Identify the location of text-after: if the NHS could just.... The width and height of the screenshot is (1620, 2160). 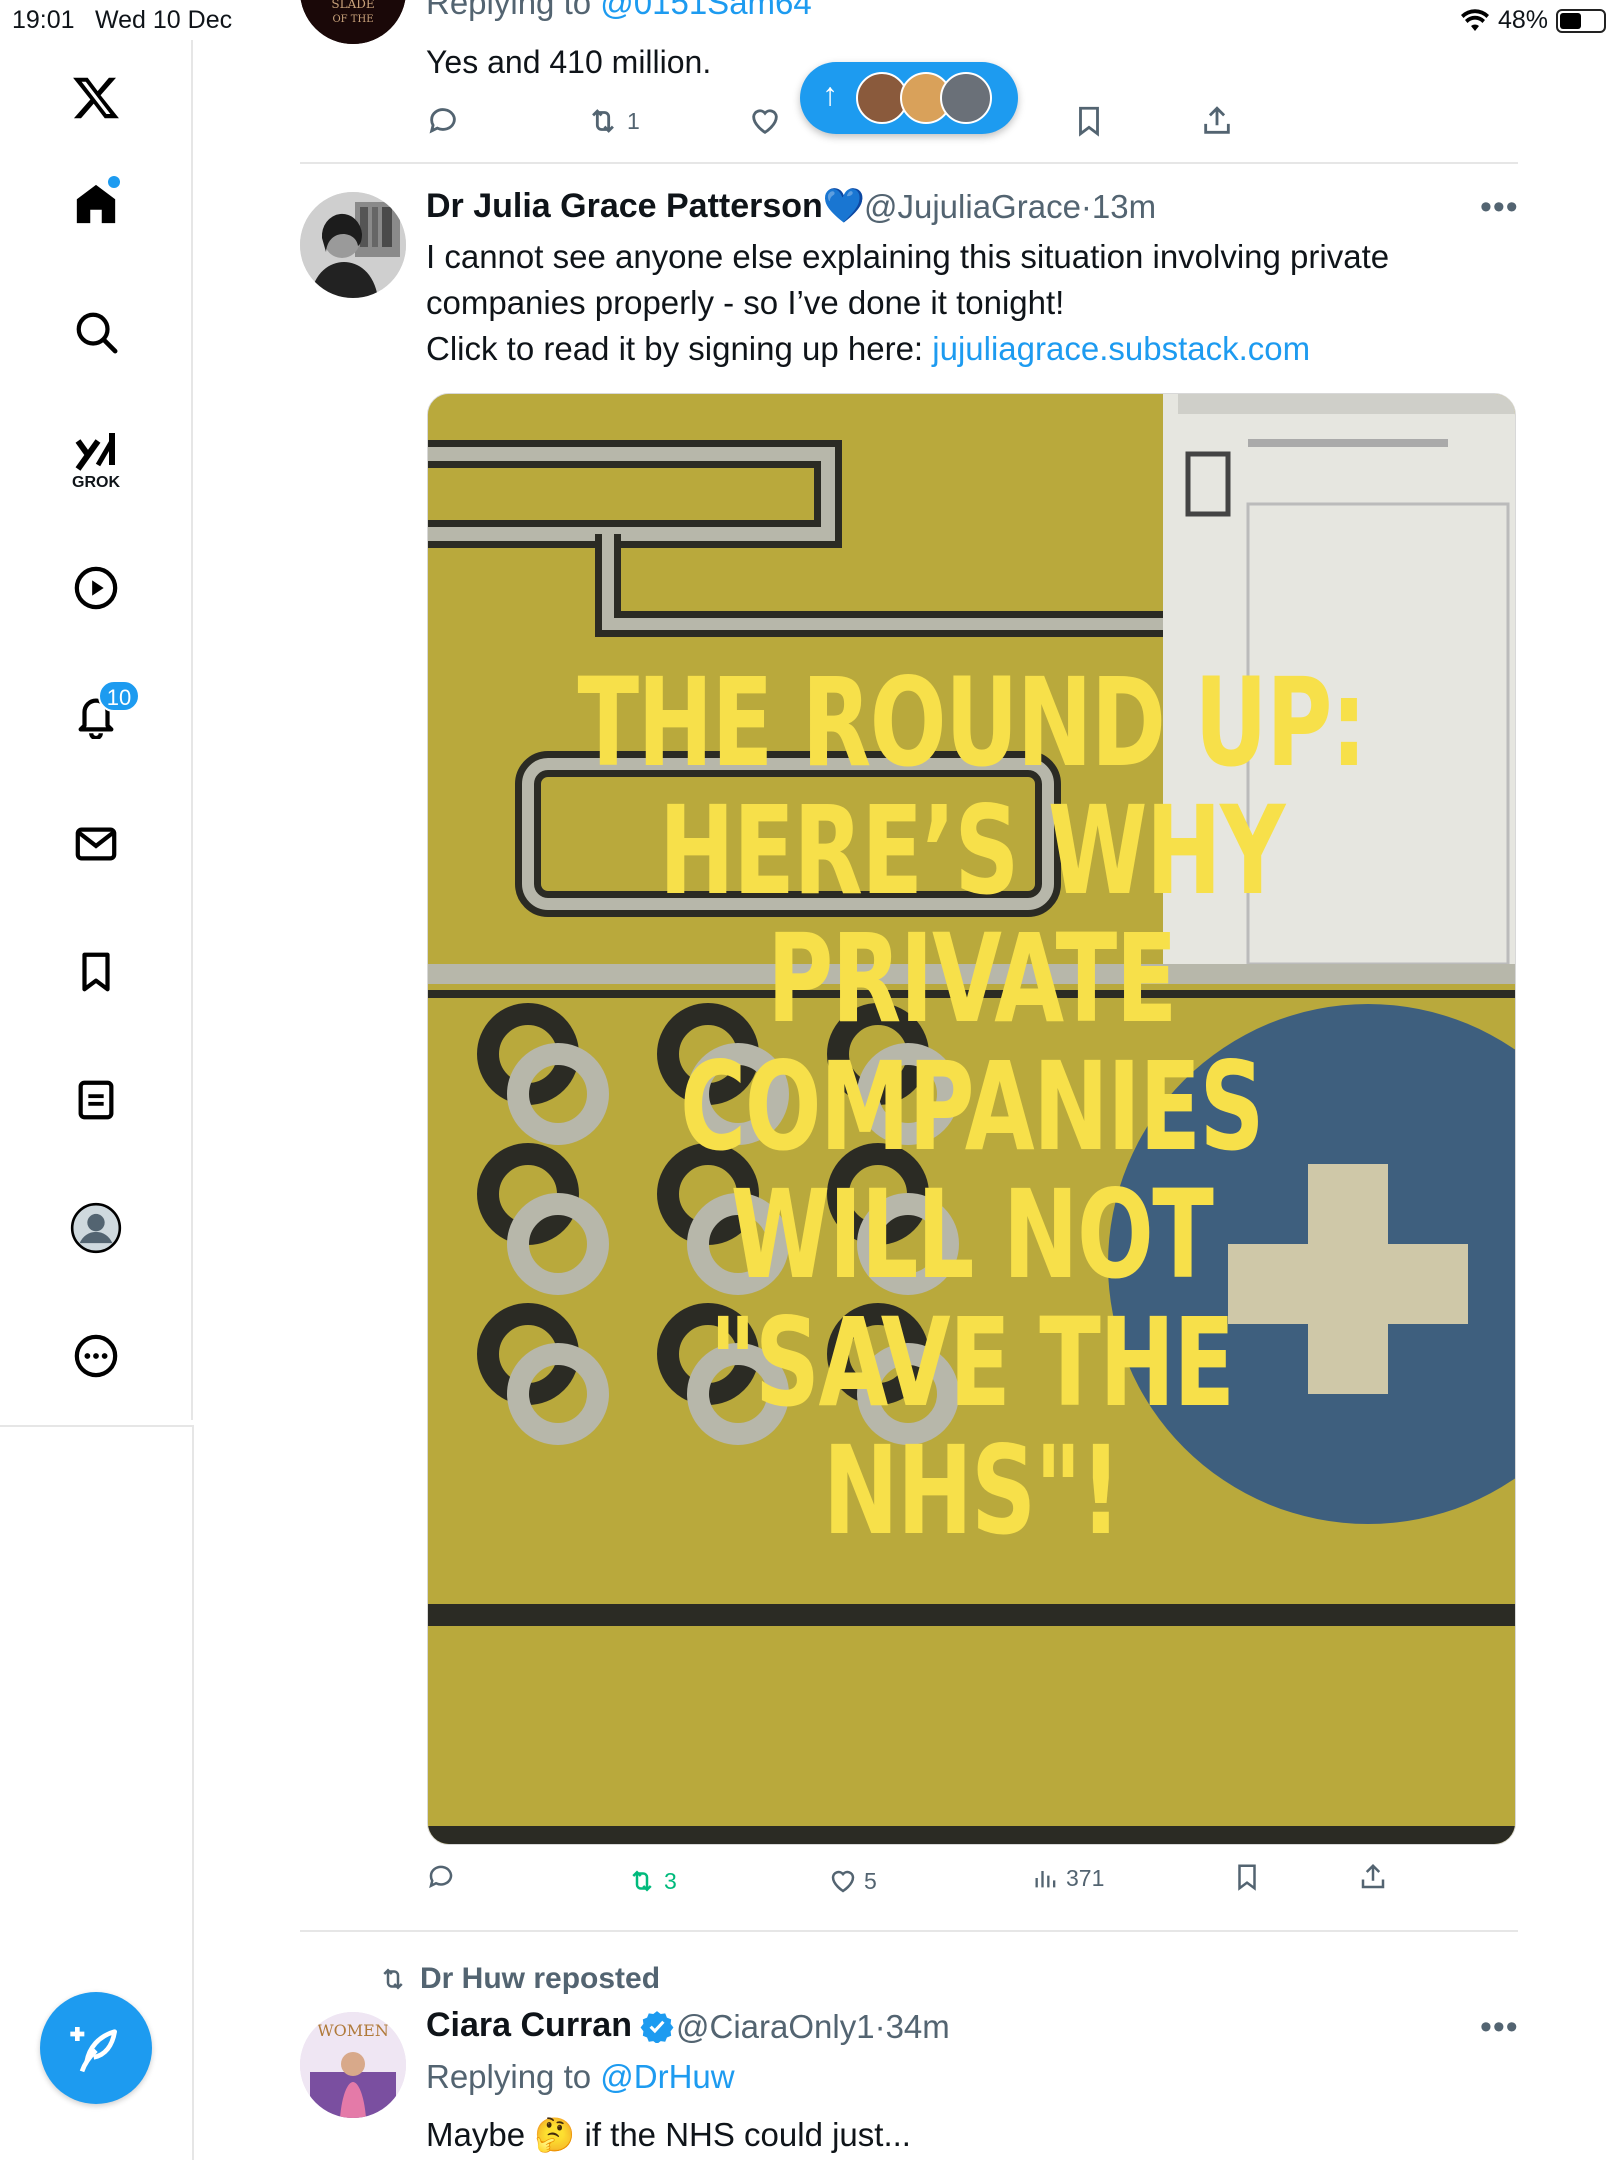
(743, 2134).